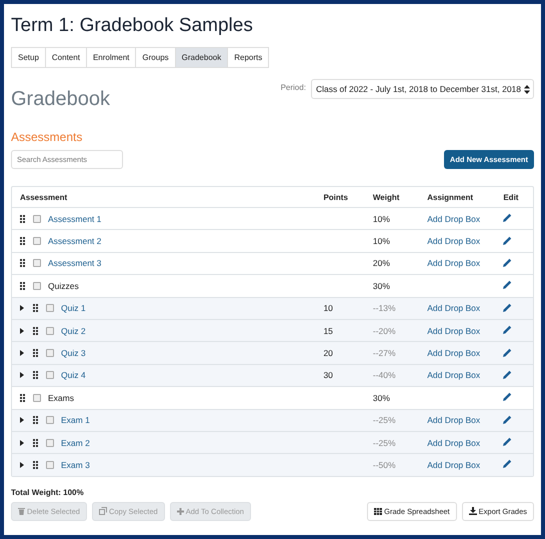 This screenshot has width=545, height=539. Describe the element at coordinates (75, 263) in the screenshot. I see `assessment-link: Assessment 3` at that location.